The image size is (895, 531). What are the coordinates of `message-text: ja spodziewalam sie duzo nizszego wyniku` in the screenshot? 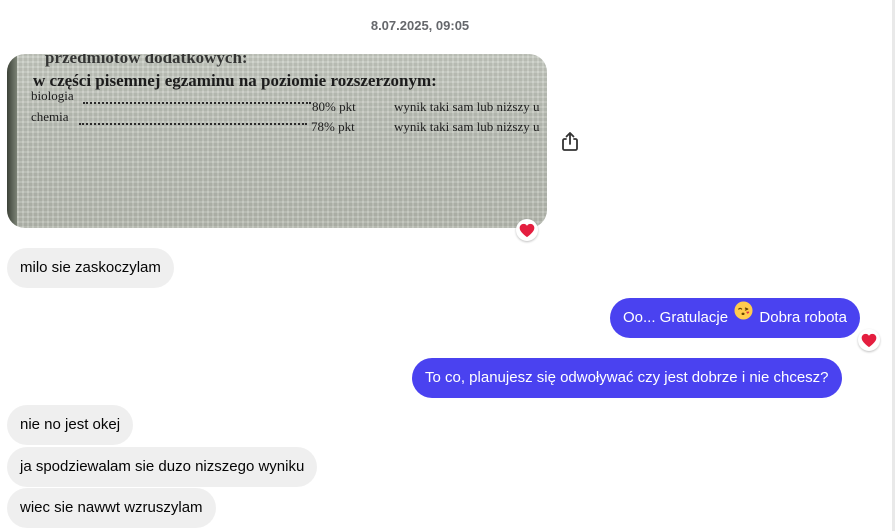 It's located at (162, 466).